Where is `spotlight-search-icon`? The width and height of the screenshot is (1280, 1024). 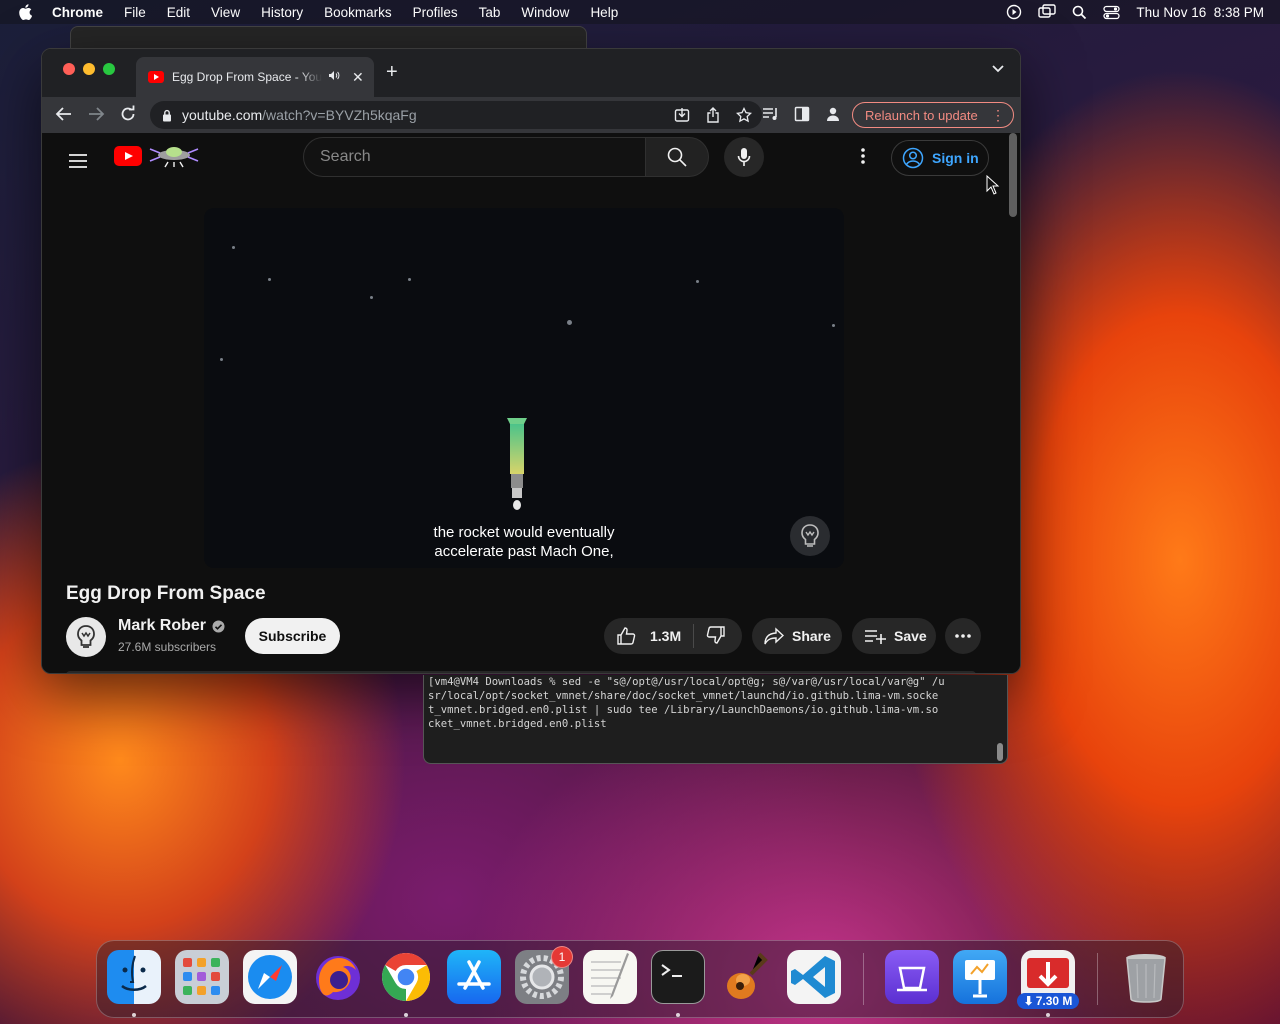 spotlight-search-icon is located at coordinates (1079, 12).